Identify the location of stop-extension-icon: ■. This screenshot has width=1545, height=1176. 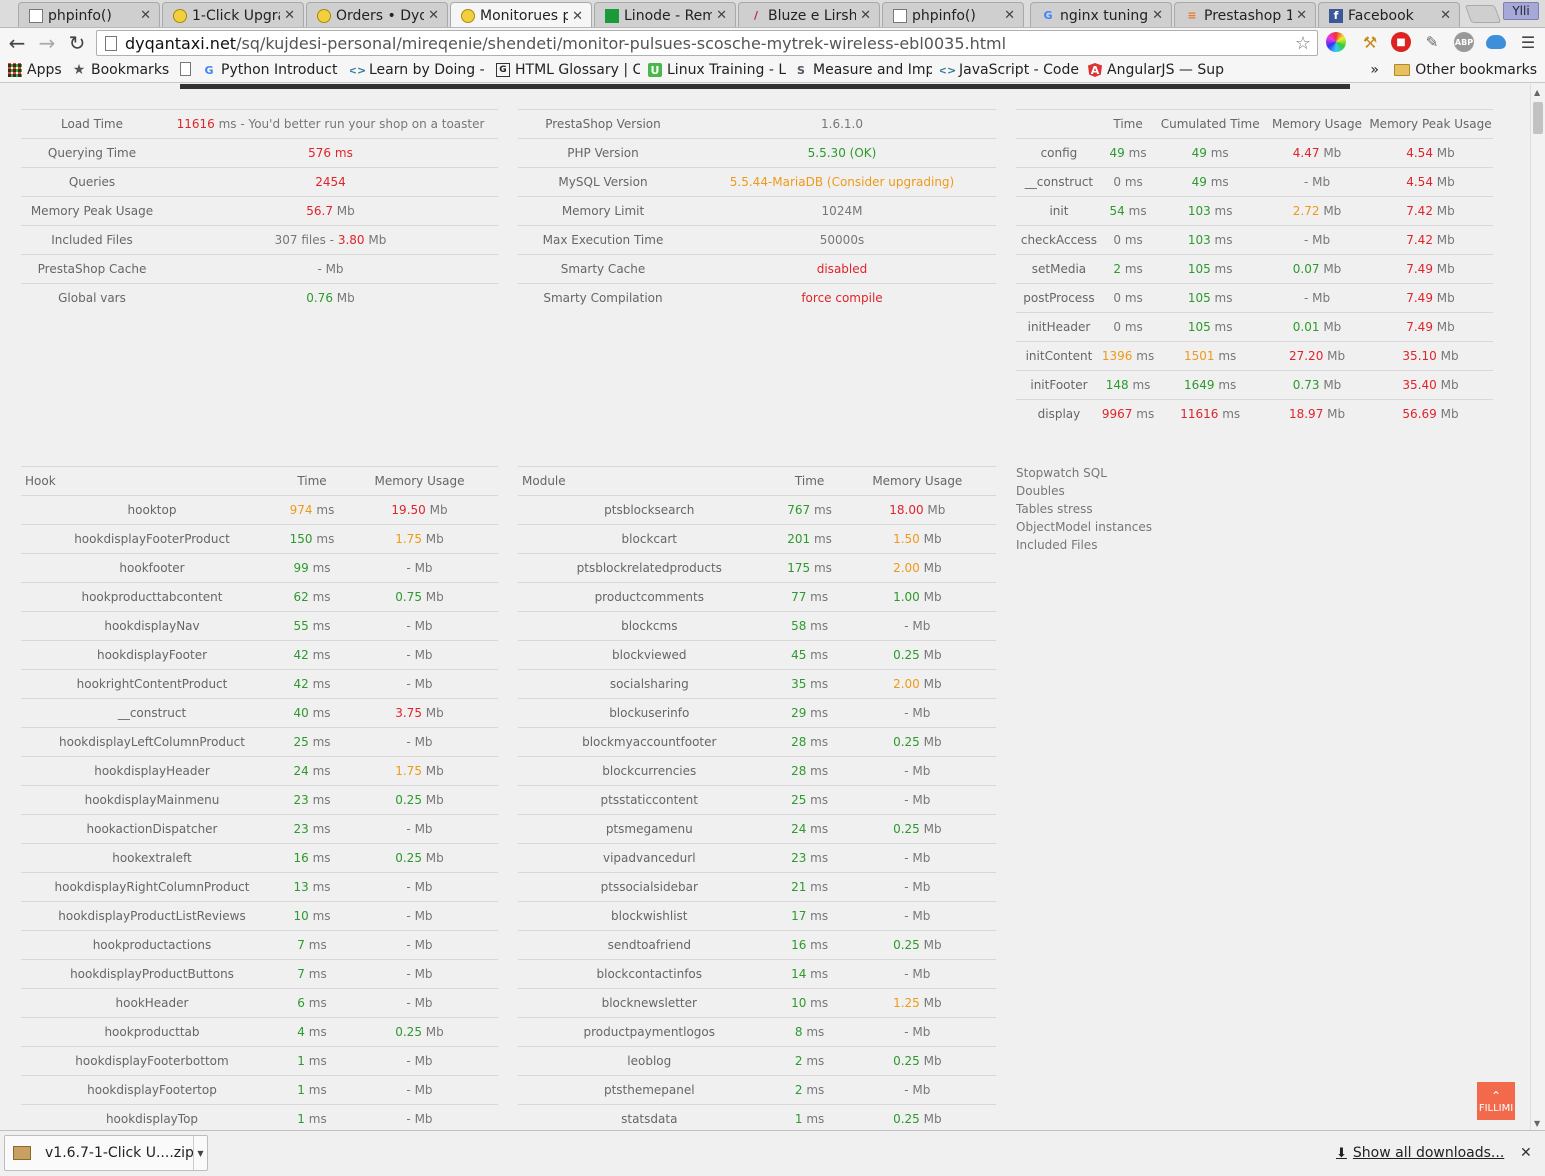
(1401, 42).